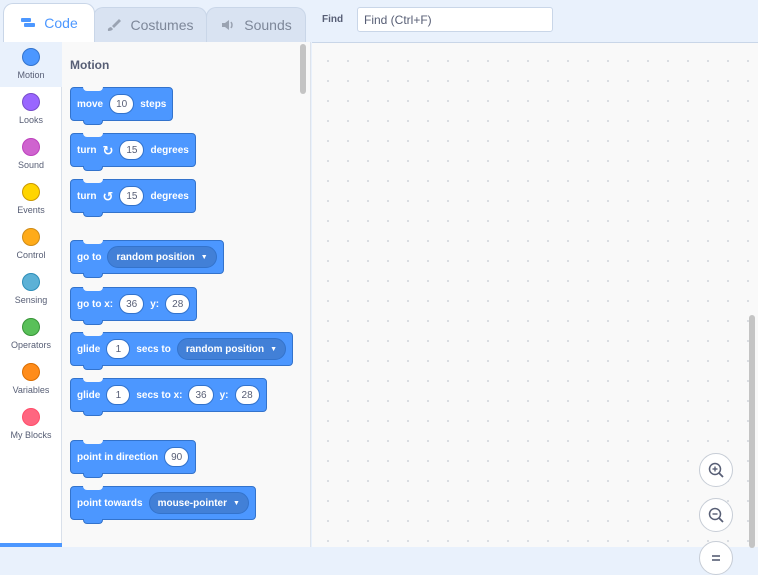  What do you see at coordinates (303, 69) in the screenshot?
I see `palette-scrollbar` at bounding box center [303, 69].